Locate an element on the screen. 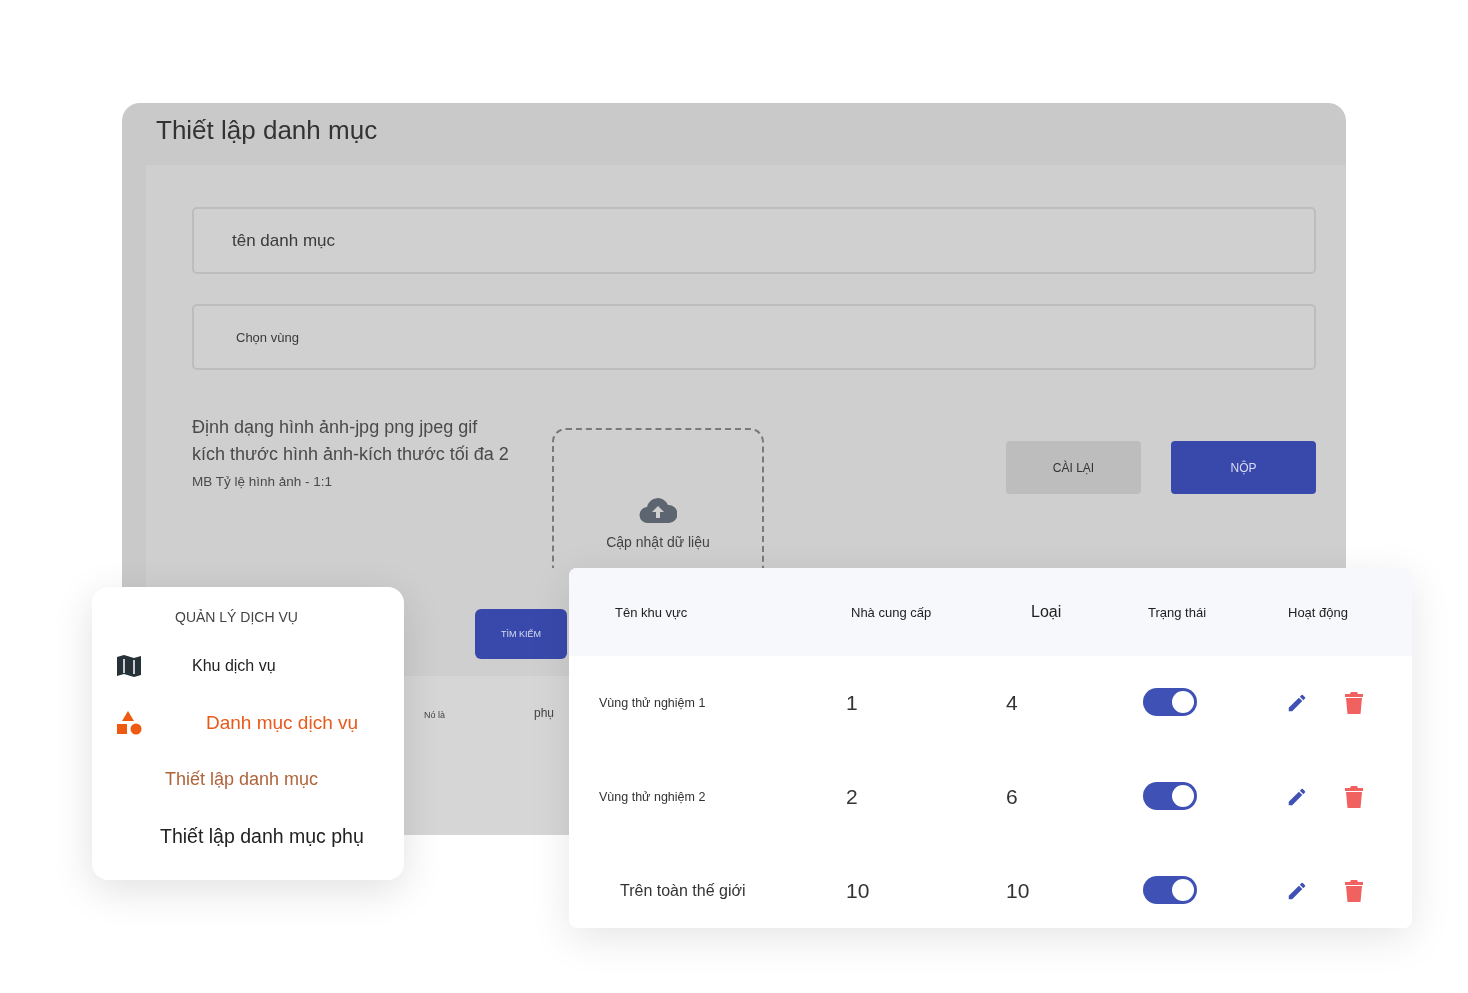 The width and height of the screenshot is (1468, 993). upload-label: Cập nhật dữ liệu is located at coordinates (658, 542).